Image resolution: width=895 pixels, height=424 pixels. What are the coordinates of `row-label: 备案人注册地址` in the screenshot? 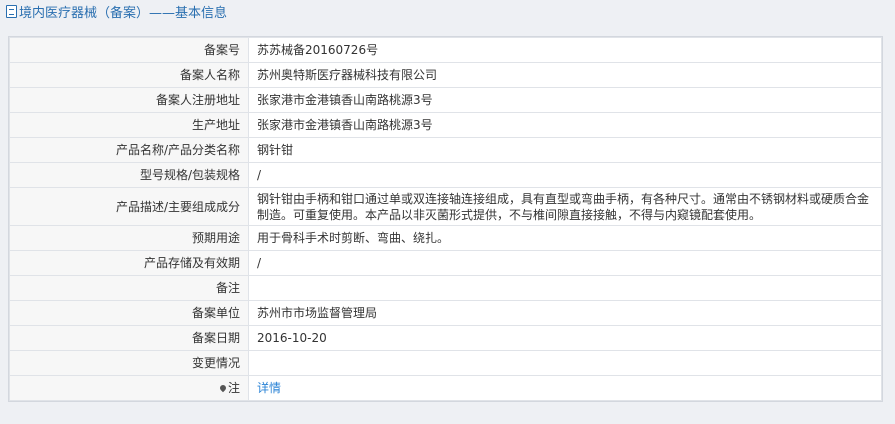 It's located at (129, 100).